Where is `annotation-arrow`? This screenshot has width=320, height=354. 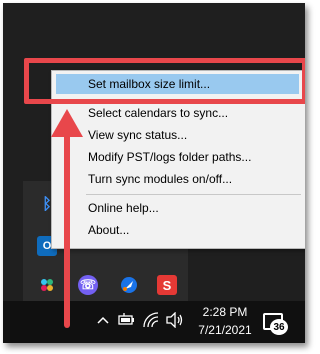
annotation-arrow is located at coordinates (67, 218).